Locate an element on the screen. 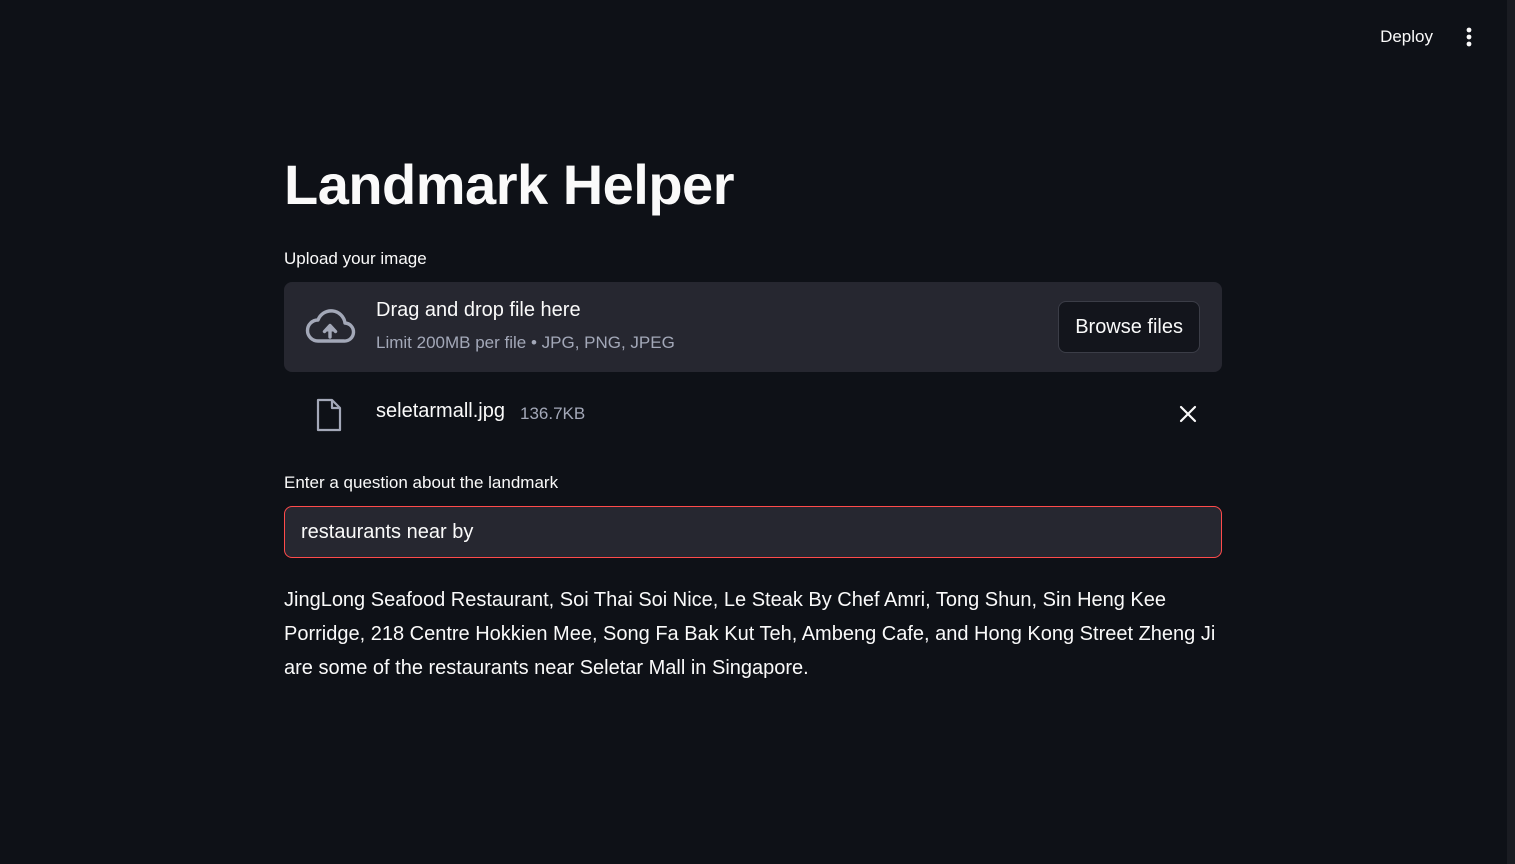  dropzone-limits: Limit 200MB per file • JPG, PNG, JPEG is located at coordinates (525, 342).